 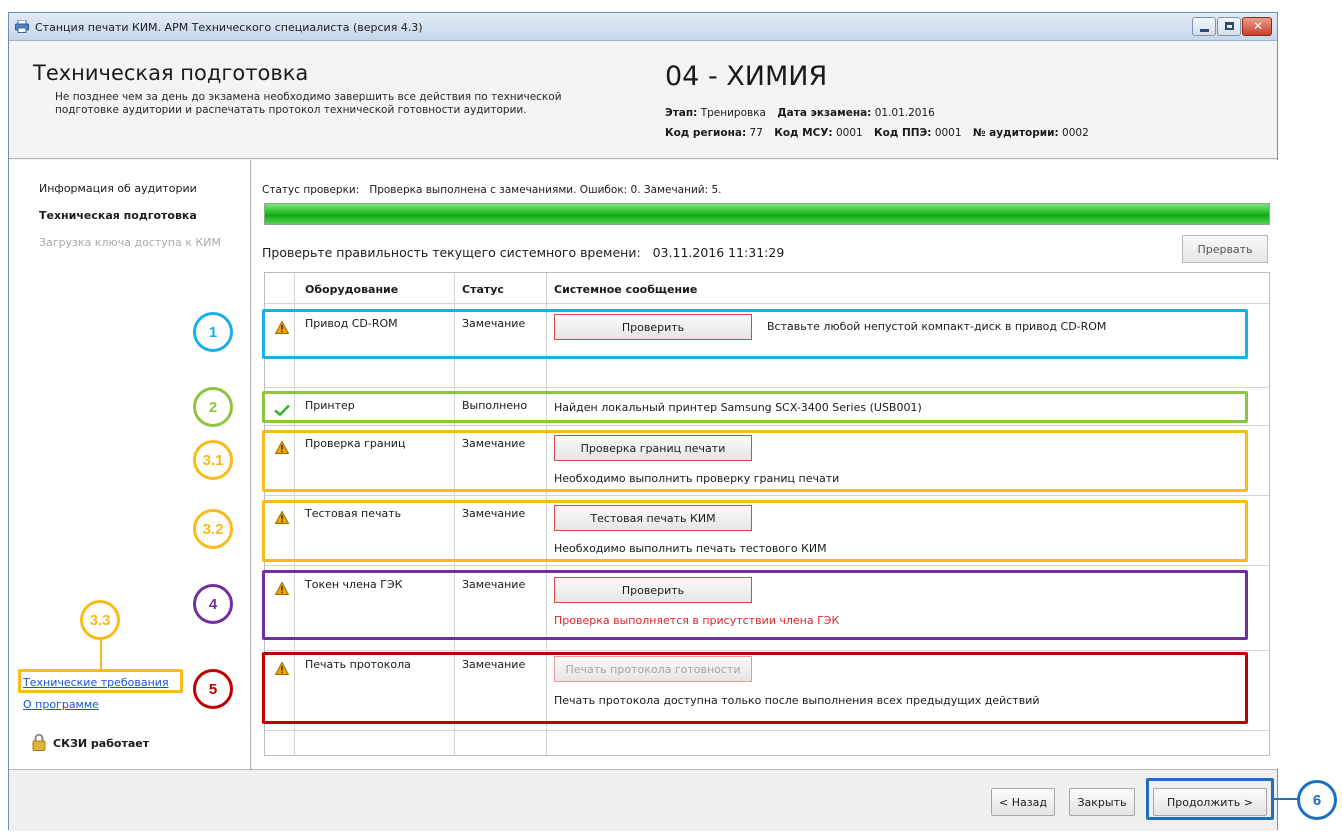 I want to click on sidebar-item-room-info: Информация об аудитории, so click(x=118, y=188).